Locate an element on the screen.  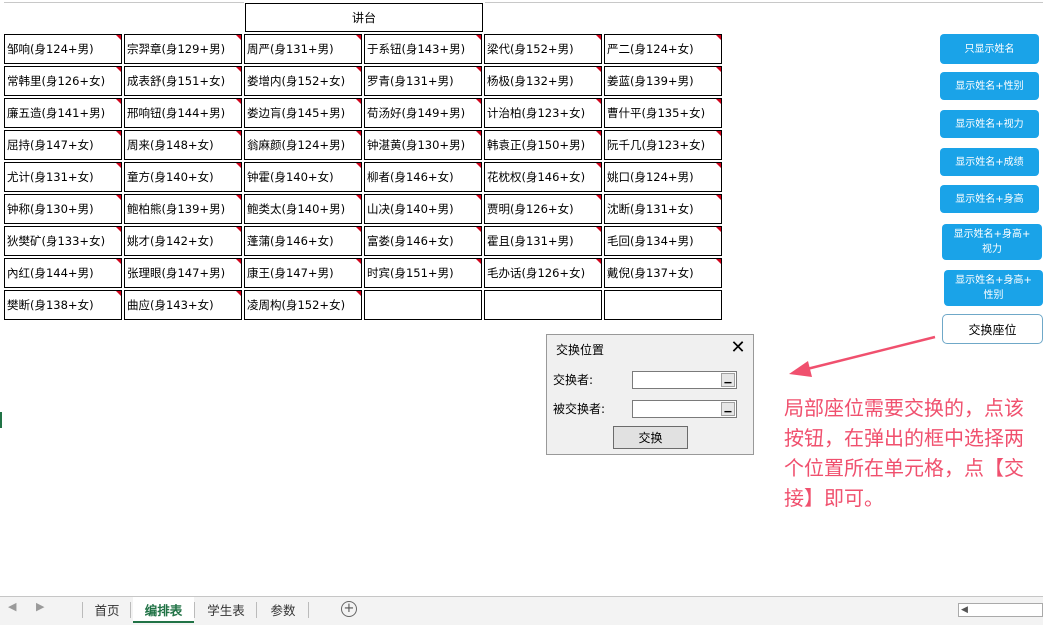
sheet-tab: 参数 is located at coordinates (283, 609).